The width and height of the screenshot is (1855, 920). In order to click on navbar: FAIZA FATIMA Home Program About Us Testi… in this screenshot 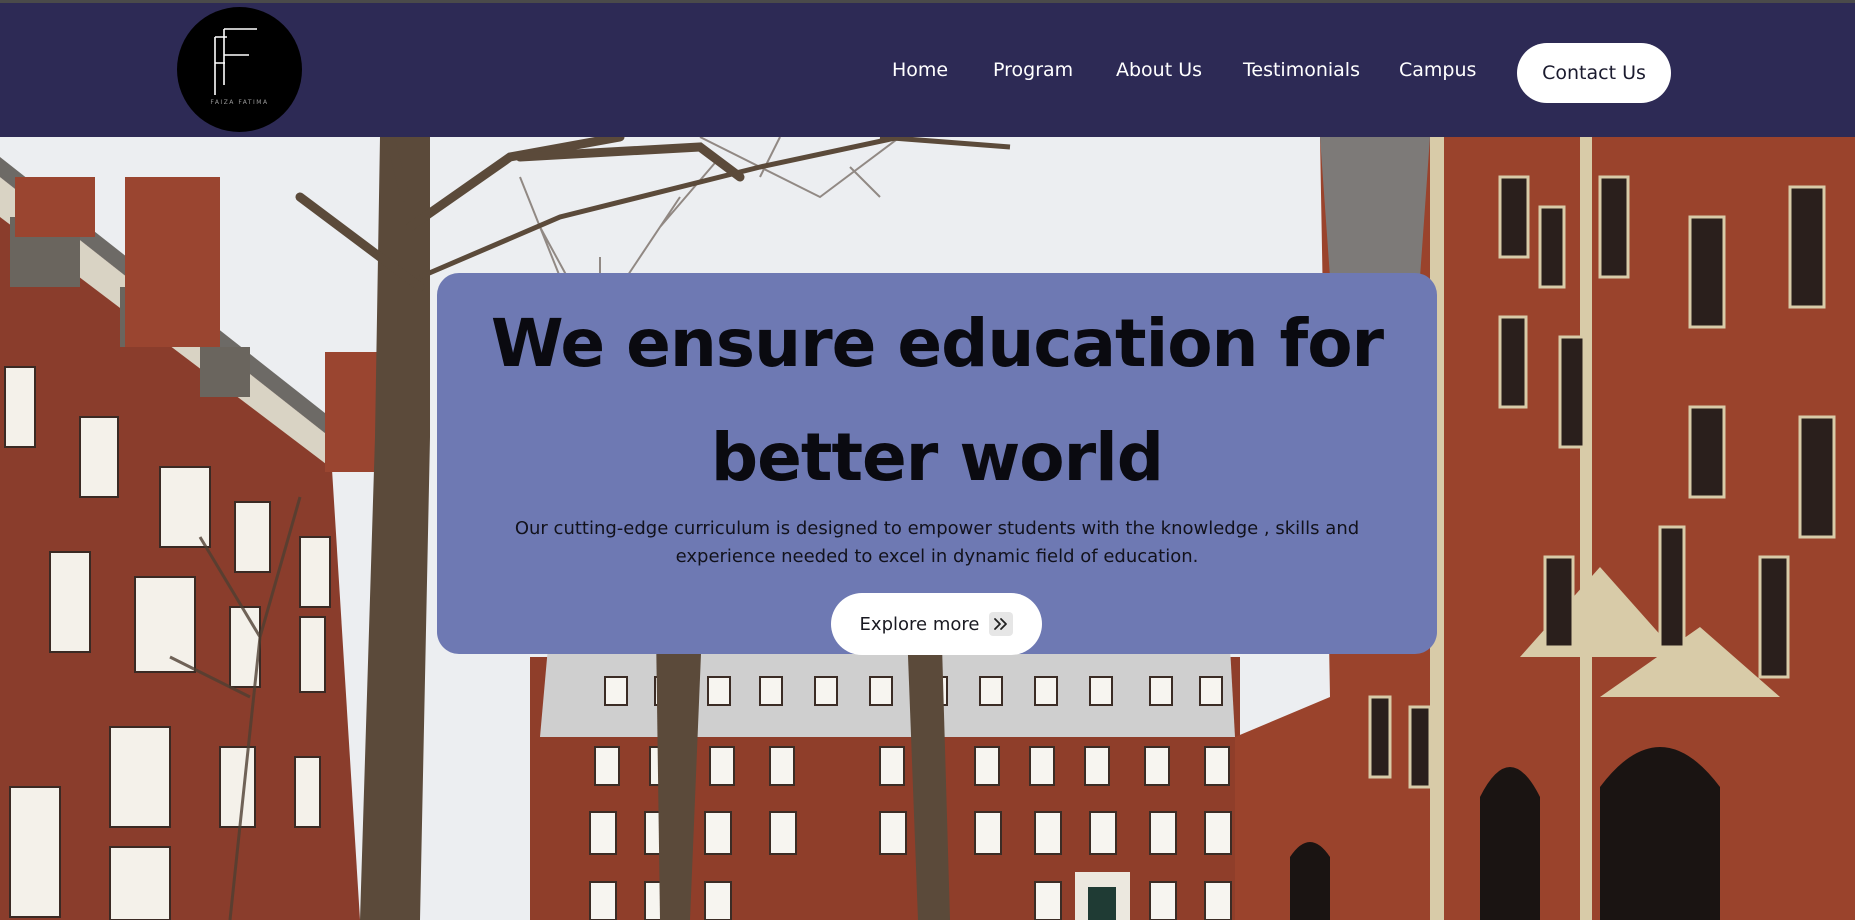, I will do `click(927, 70)`.